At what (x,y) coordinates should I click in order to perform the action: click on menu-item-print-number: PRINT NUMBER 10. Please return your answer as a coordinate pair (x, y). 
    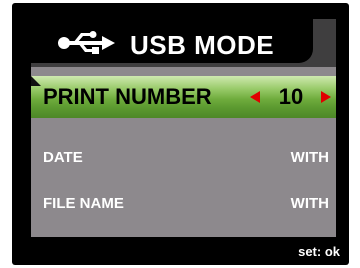
    Looking at the image, I should click on (183, 97).